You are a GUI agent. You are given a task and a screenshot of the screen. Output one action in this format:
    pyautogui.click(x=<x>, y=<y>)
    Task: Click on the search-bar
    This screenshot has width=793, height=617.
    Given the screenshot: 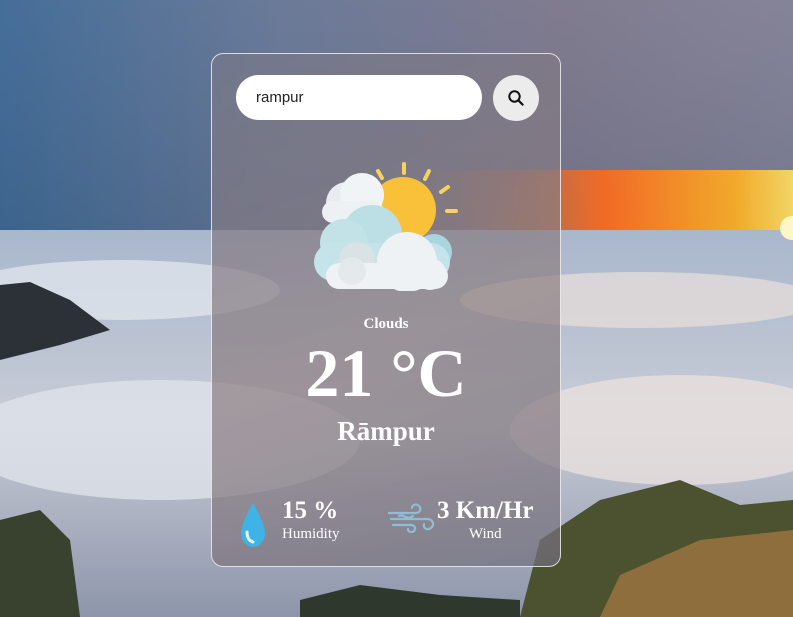 What is the action you would take?
    pyautogui.click(x=387, y=98)
    